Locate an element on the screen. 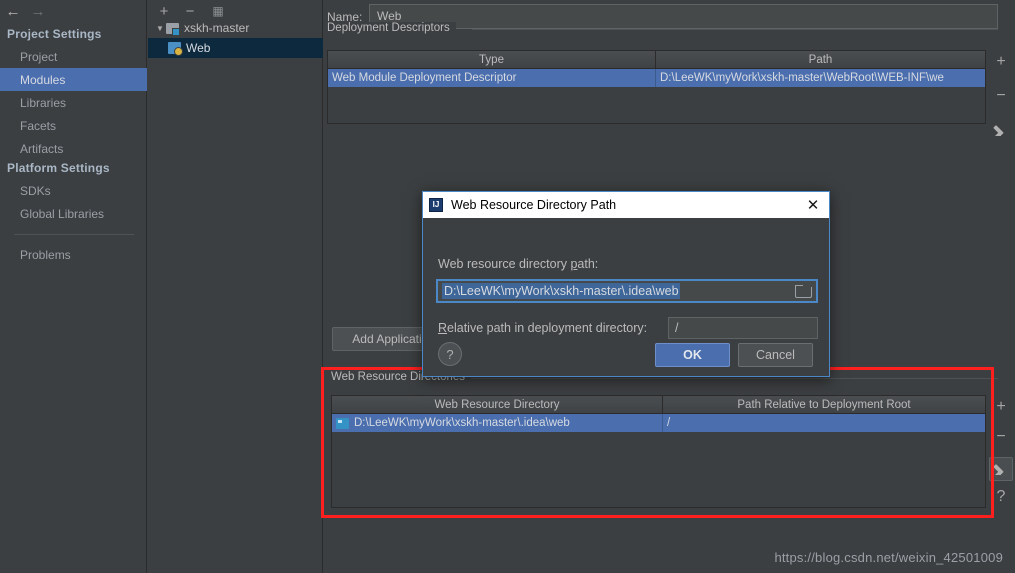 The width and height of the screenshot is (1015, 573). sidebar-divider is located at coordinates (74, 234).